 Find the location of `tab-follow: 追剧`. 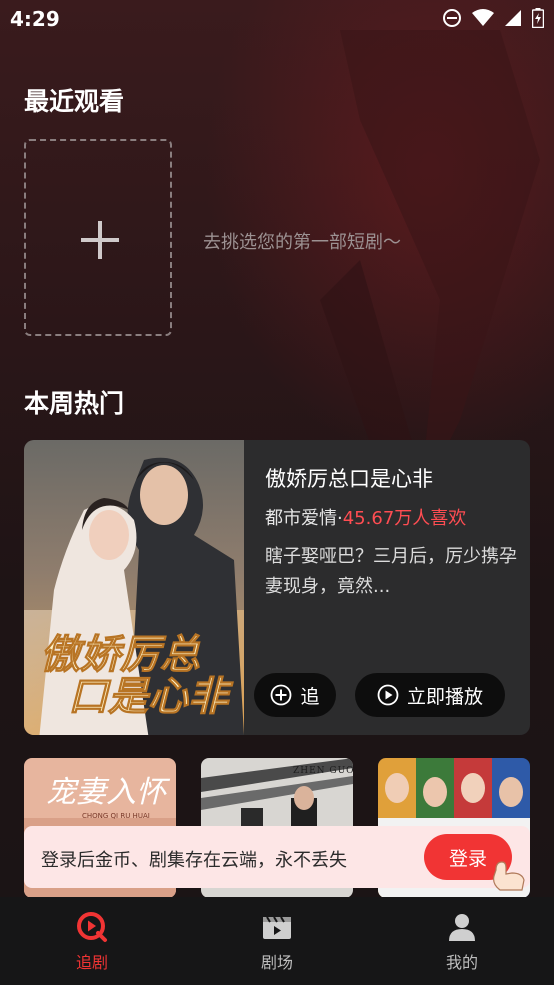

tab-follow: 追剧 is located at coordinates (92, 942).